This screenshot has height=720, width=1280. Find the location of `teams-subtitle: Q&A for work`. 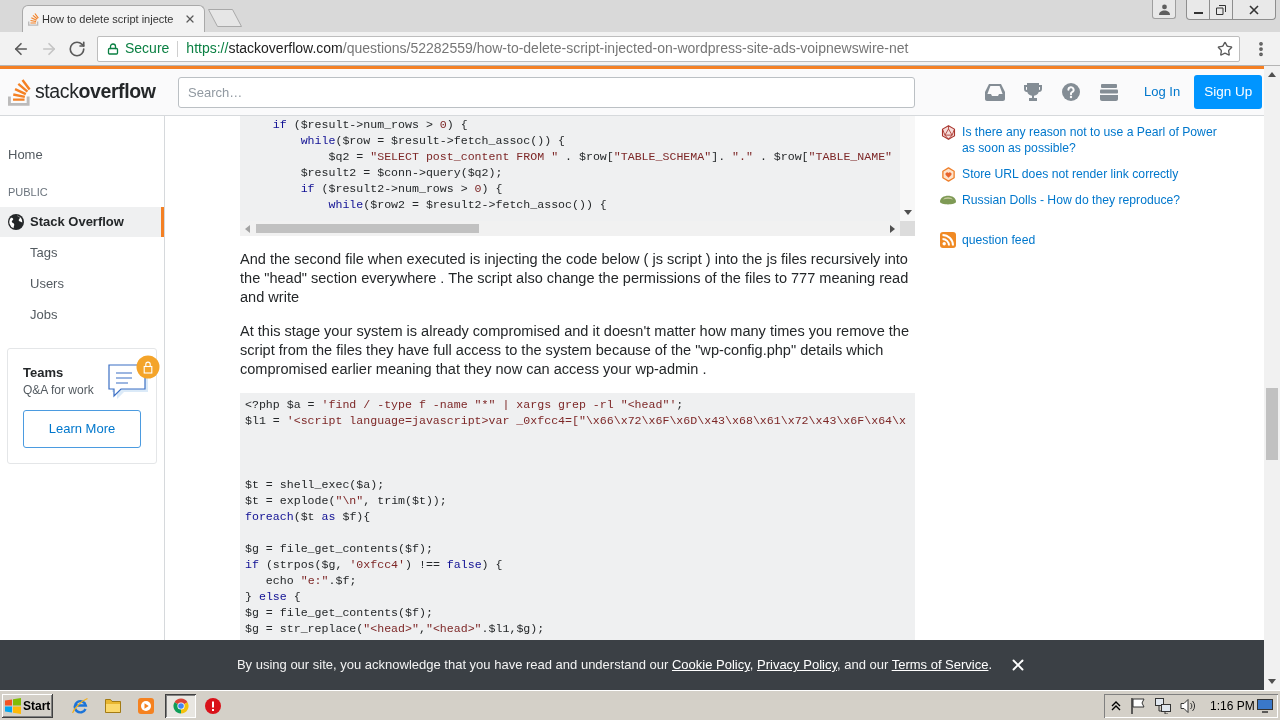

teams-subtitle: Q&A for work is located at coordinates (58, 390).